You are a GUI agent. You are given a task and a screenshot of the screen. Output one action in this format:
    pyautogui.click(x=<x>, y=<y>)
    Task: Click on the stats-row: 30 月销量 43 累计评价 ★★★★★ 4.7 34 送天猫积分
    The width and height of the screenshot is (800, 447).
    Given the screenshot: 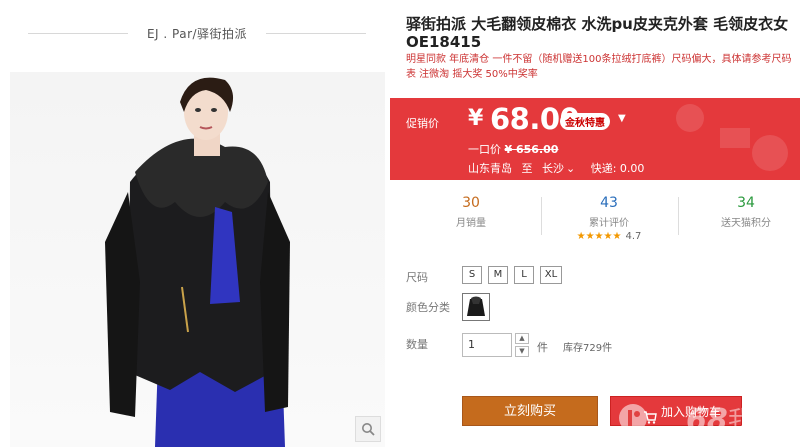 What is the action you would take?
    pyautogui.click(x=603, y=220)
    